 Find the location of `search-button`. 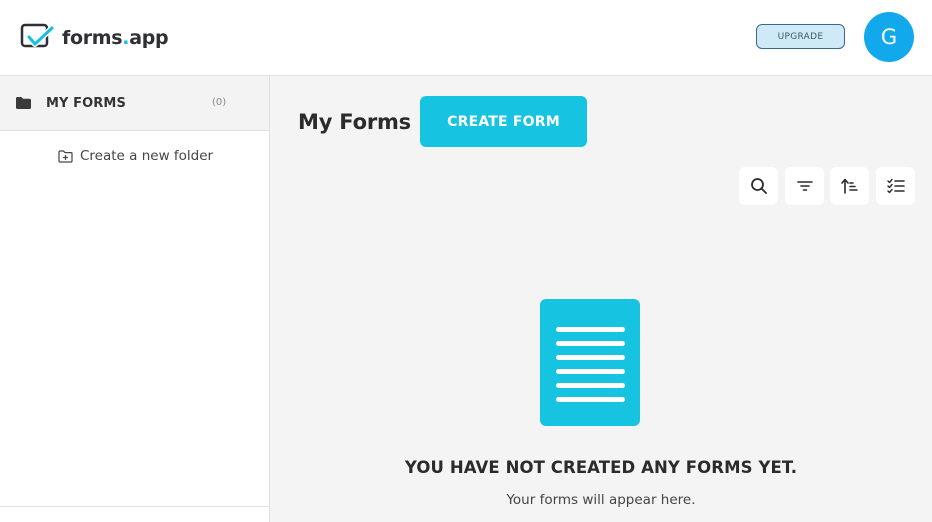

search-button is located at coordinates (758, 186).